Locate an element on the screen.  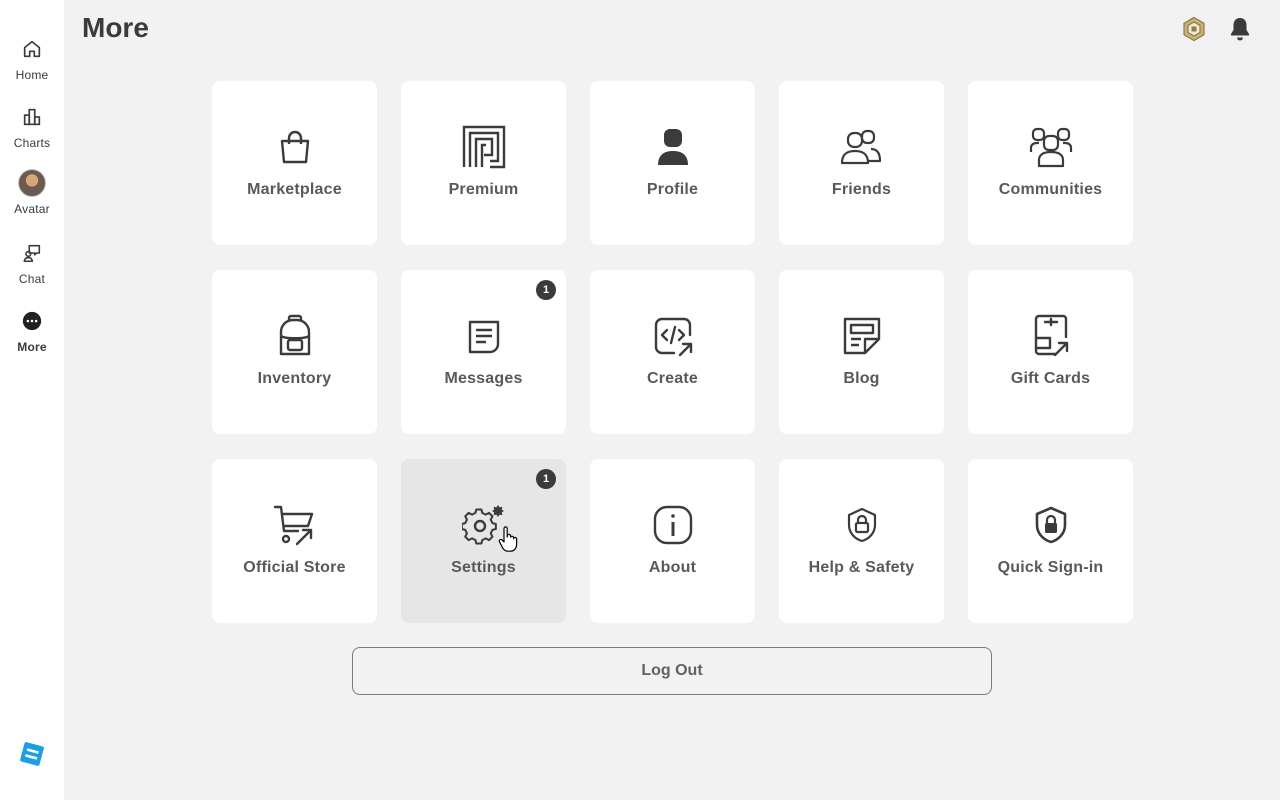
tile-gift-cards: Gift Cards is located at coordinates (1050, 352).